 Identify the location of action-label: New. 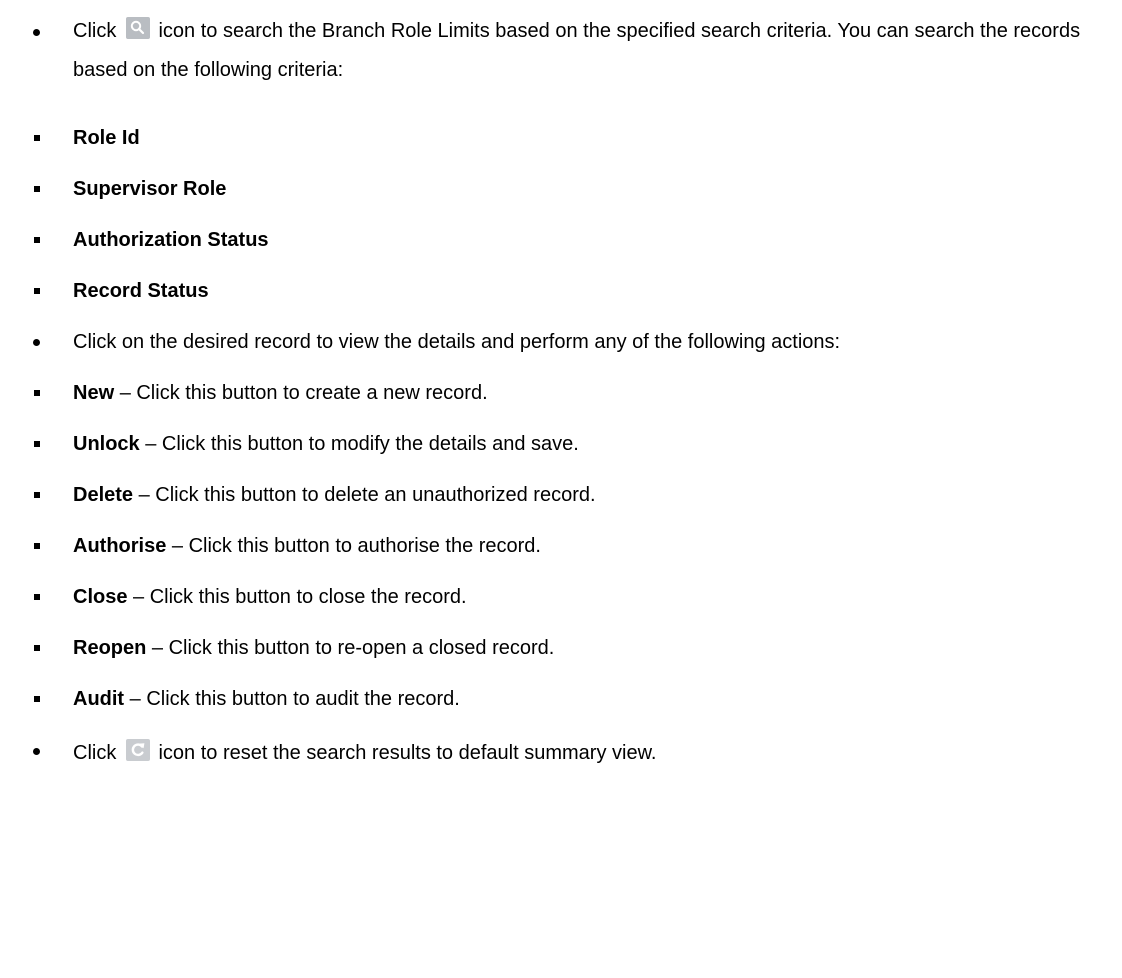
(94, 393).